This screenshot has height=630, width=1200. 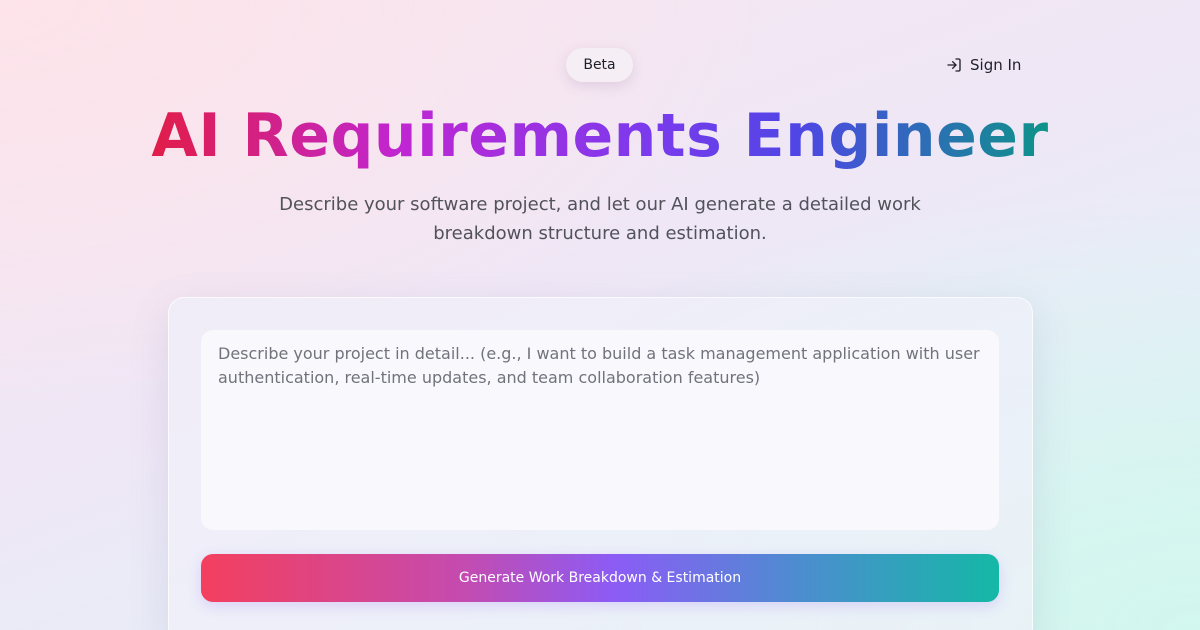 I want to click on generate-button: Generate Work Breakdown & Estimation, so click(x=600, y=578).